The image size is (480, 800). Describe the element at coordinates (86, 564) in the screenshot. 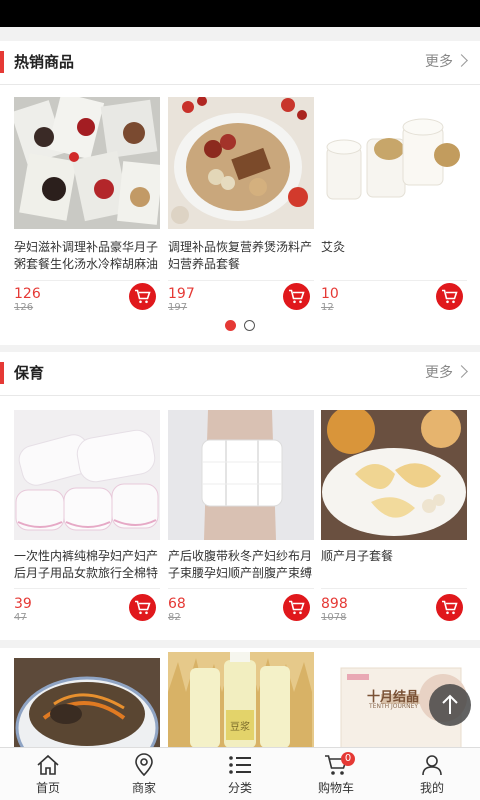

I see `product-name: 一次性内裤纯棉孕妇产妇产后月子用品女款旅行全棉特大码` at that location.